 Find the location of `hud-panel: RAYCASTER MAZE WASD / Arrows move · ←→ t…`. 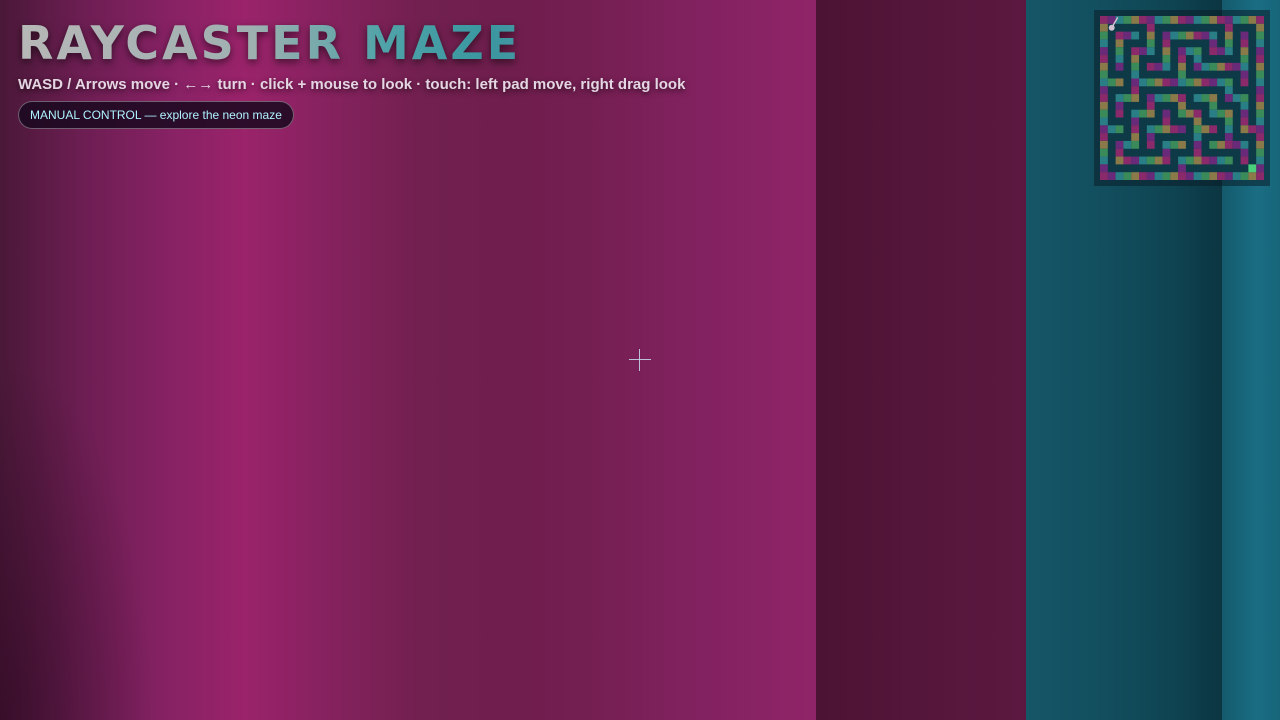

hud-panel: RAYCASTER MAZE WASD / Arrows move · ←→ t… is located at coordinates (351, 73).